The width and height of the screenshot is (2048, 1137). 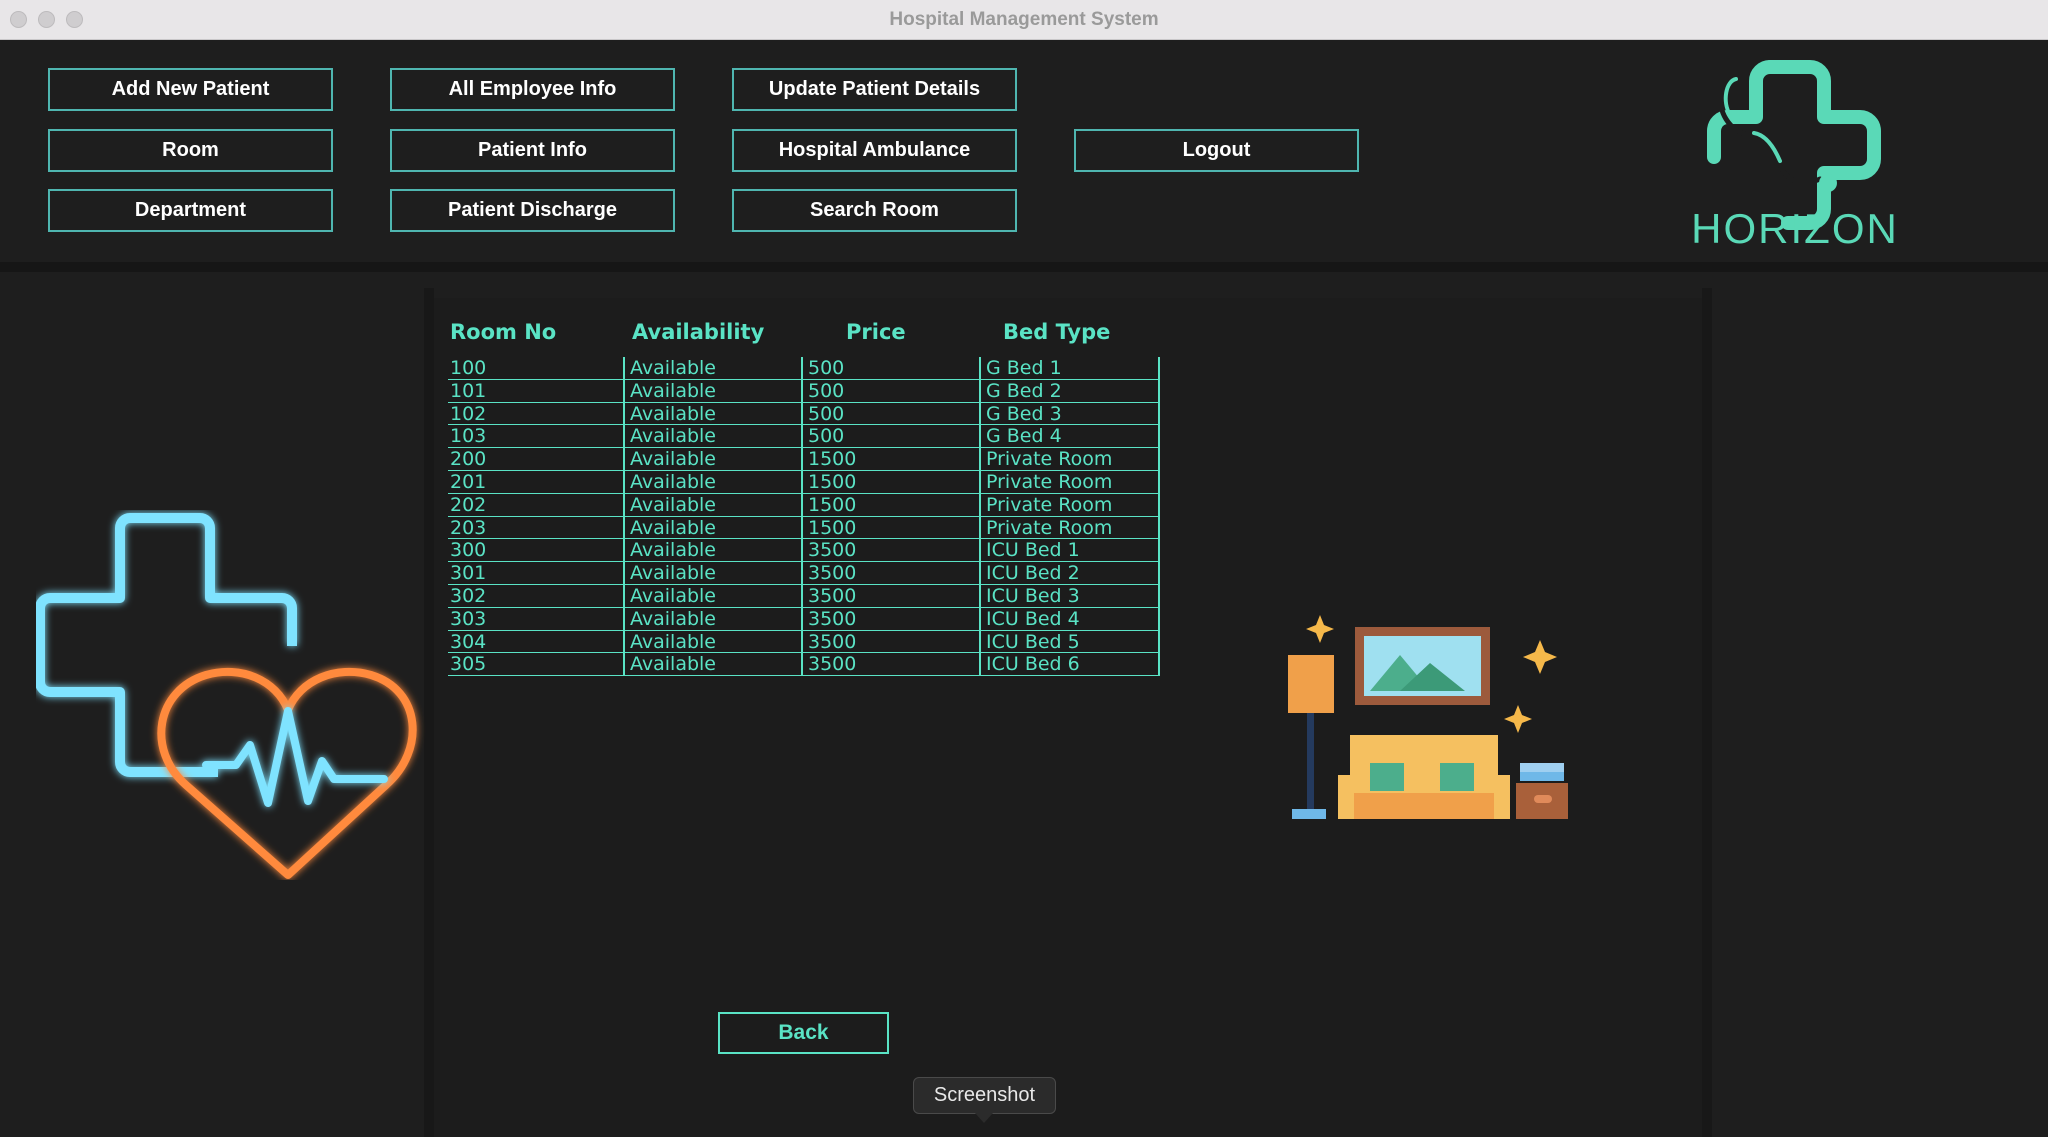 I want to click on table-cell: ICU Bed 2, so click(x=1033, y=573).